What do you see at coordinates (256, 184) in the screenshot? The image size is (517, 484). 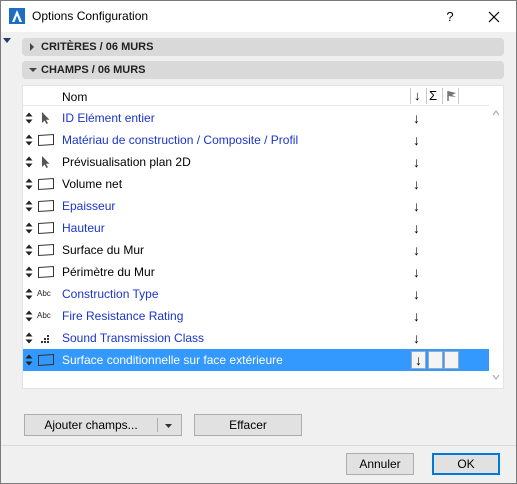 I see `table-row: Volume net ↓` at bounding box center [256, 184].